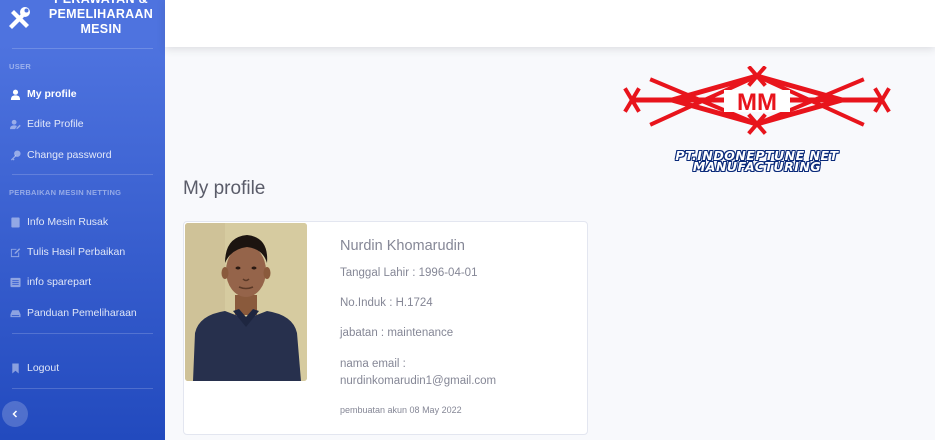  Describe the element at coordinates (15, 222) in the screenshot. I see `book-icon` at that location.